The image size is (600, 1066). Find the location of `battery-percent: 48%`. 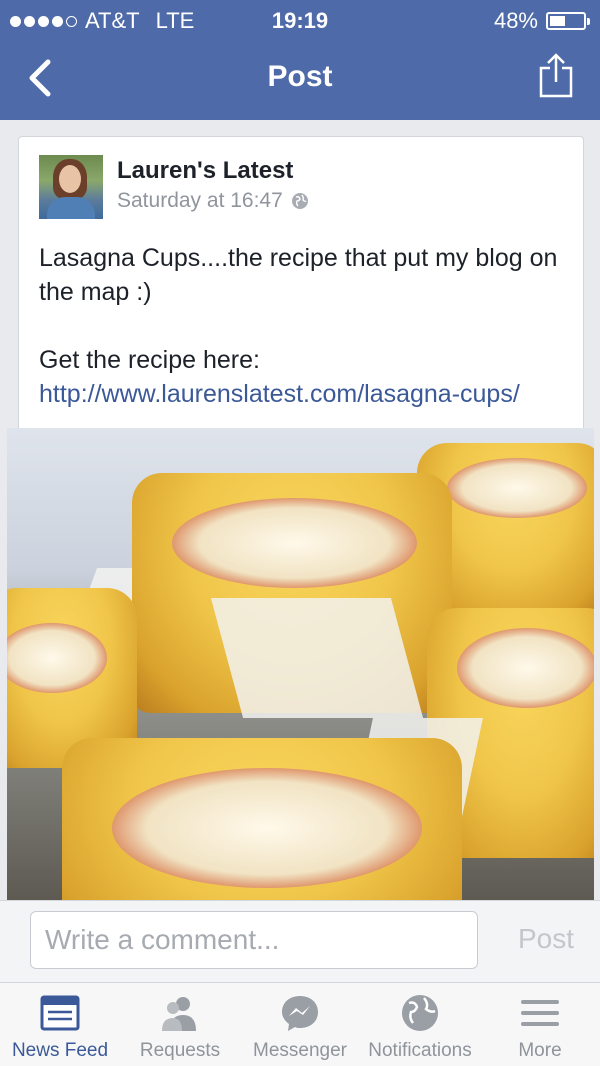

battery-percent: 48% is located at coordinates (515, 20).